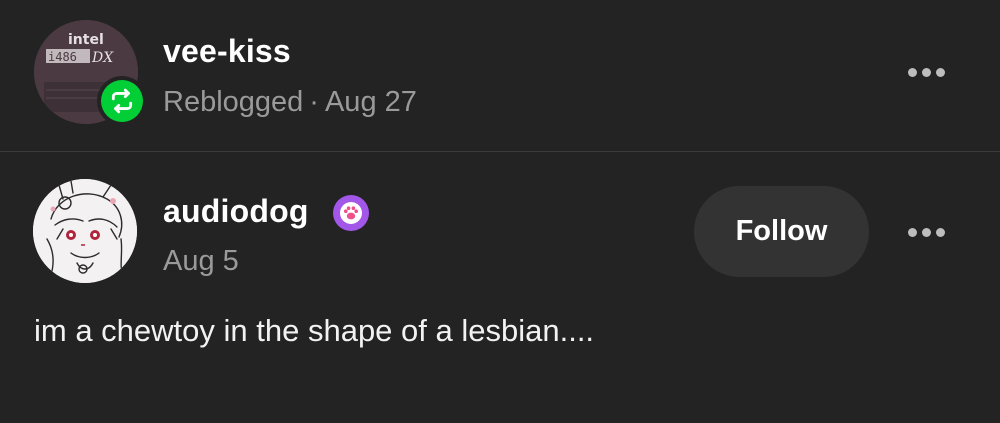 Image resolution: width=1000 pixels, height=423 pixels. I want to click on author-avatar, so click(85, 231).